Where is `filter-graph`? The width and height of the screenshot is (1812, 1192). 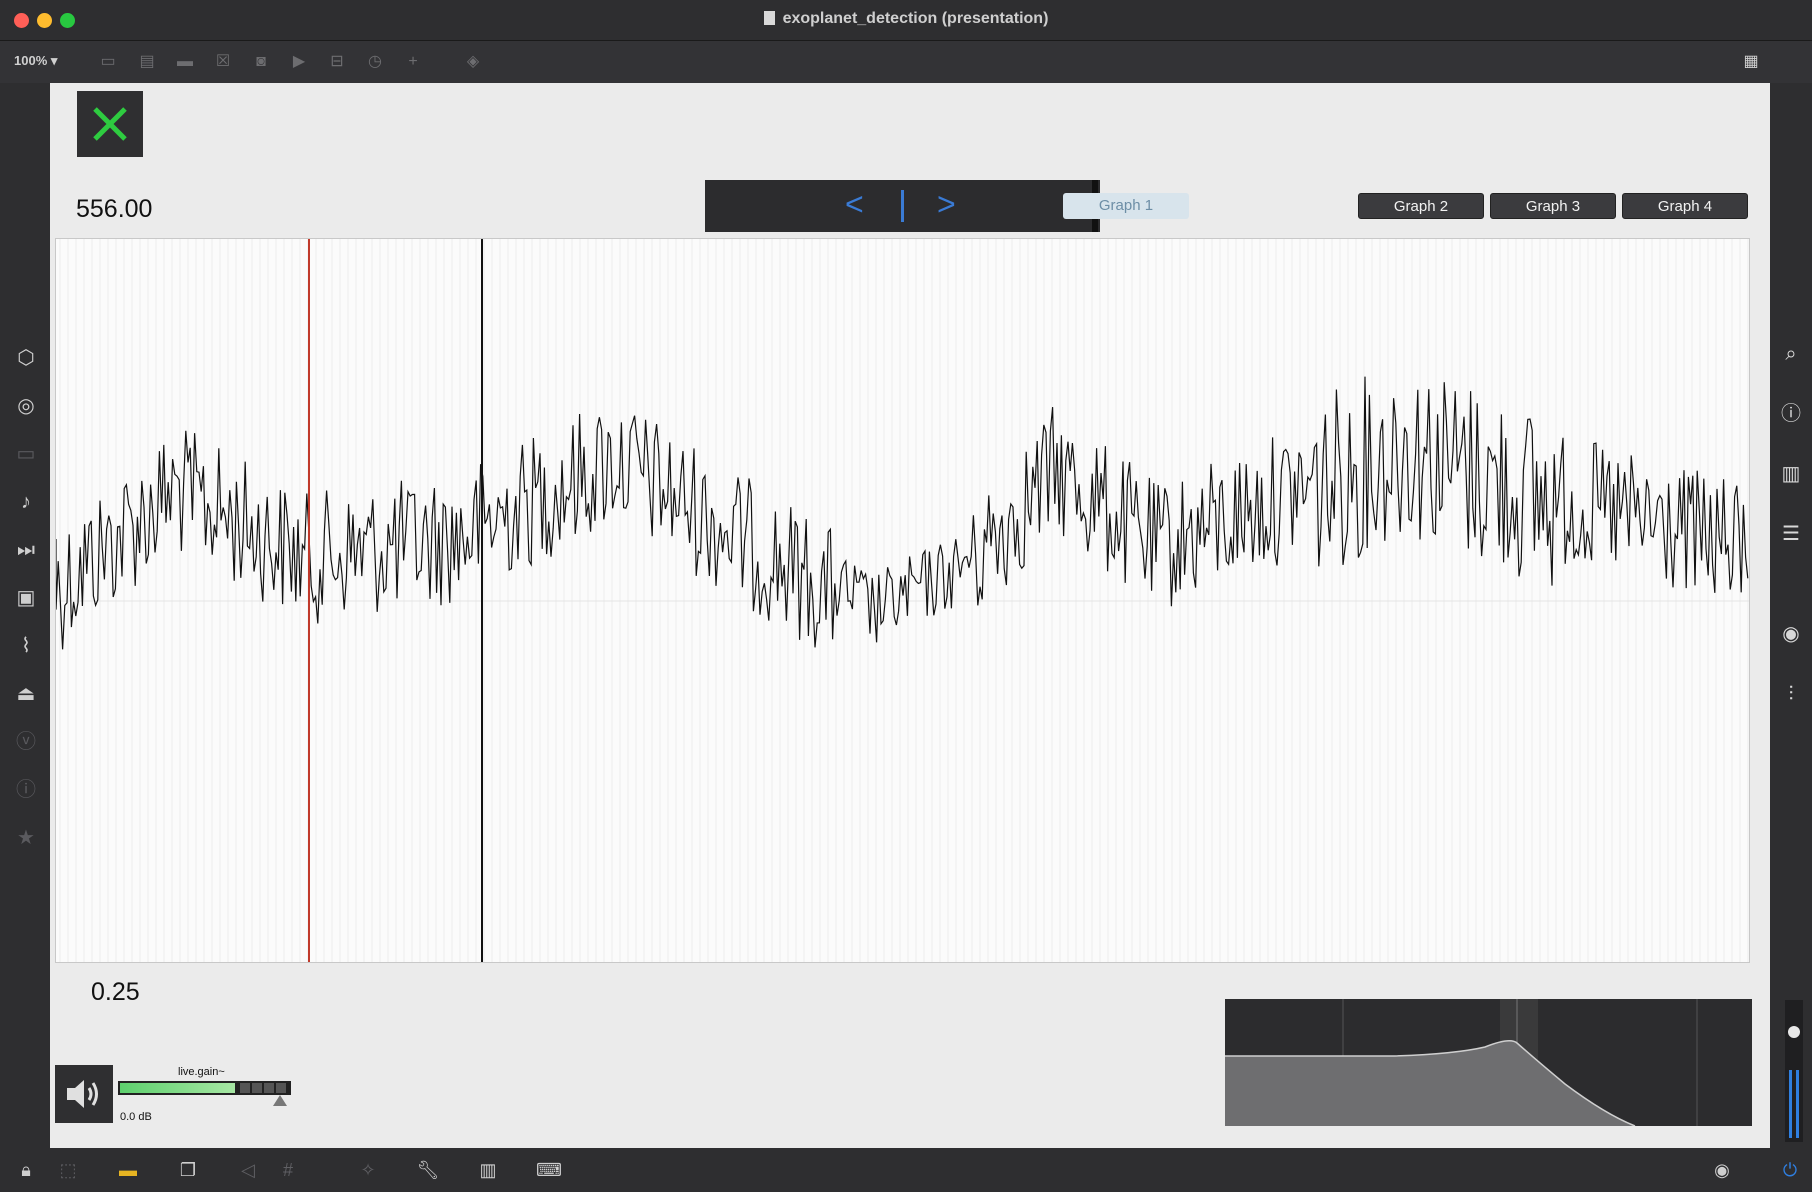
filter-graph is located at coordinates (1488, 1063).